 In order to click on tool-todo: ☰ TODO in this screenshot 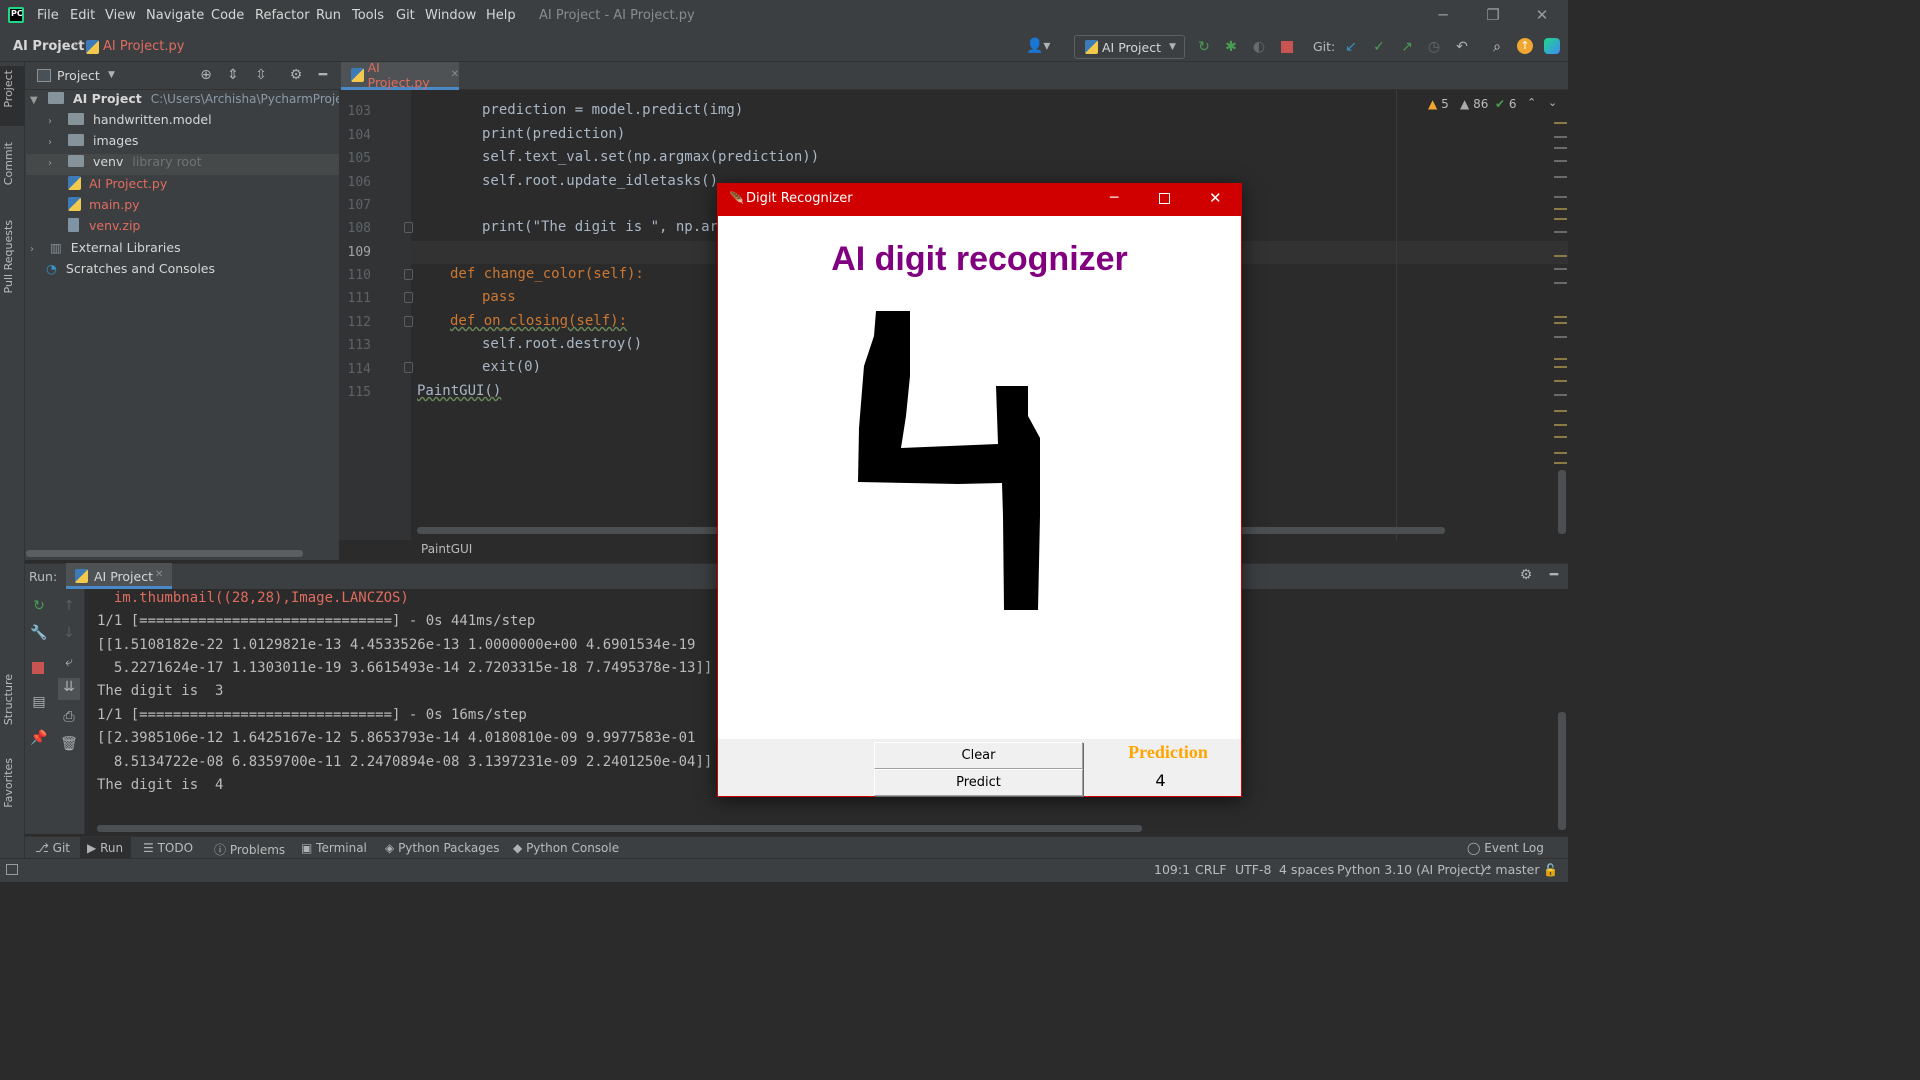, I will do `click(168, 848)`.